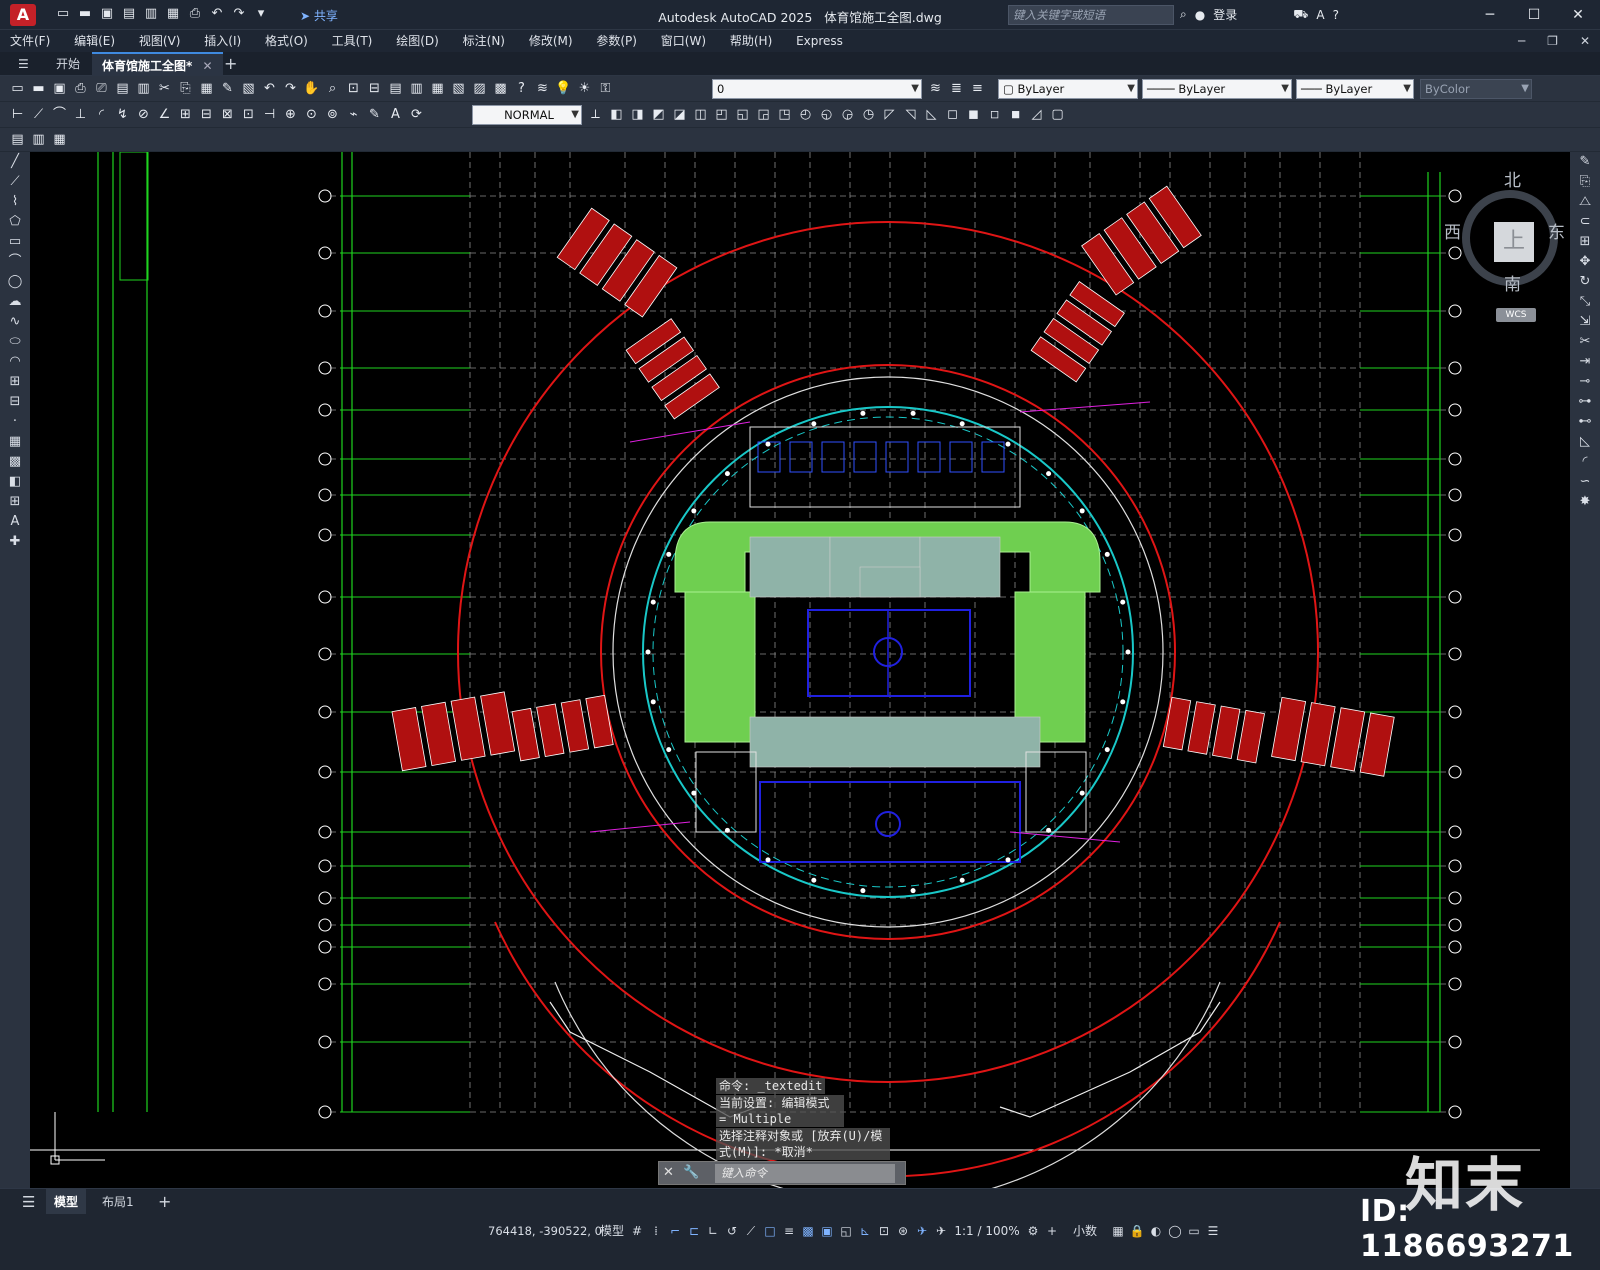 The width and height of the screenshot is (1600, 1270). What do you see at coordinates (239, 14) in the screenshot?
I see `redo-icon: ↷` at bounding box center [239, 14].